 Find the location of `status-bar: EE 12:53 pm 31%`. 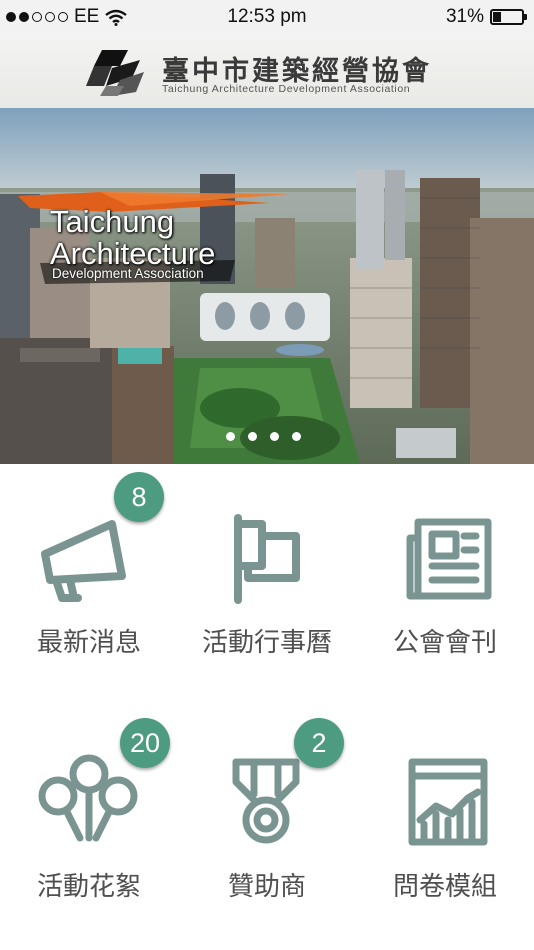

status-bar: EE 12:53 pm 31% is located at coordinates (267, 18).